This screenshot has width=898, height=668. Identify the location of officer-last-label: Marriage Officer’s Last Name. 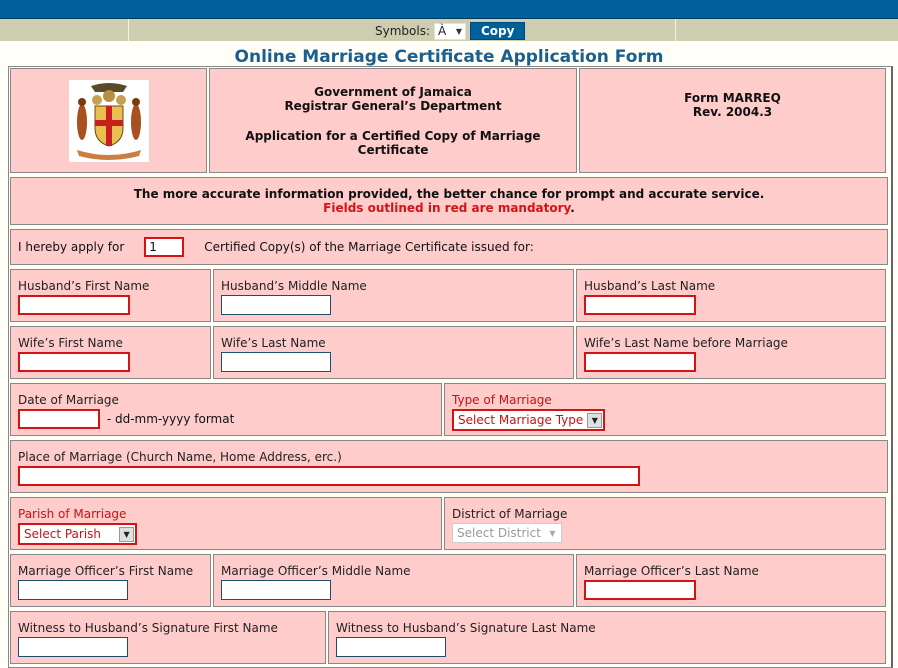
(671, 571).